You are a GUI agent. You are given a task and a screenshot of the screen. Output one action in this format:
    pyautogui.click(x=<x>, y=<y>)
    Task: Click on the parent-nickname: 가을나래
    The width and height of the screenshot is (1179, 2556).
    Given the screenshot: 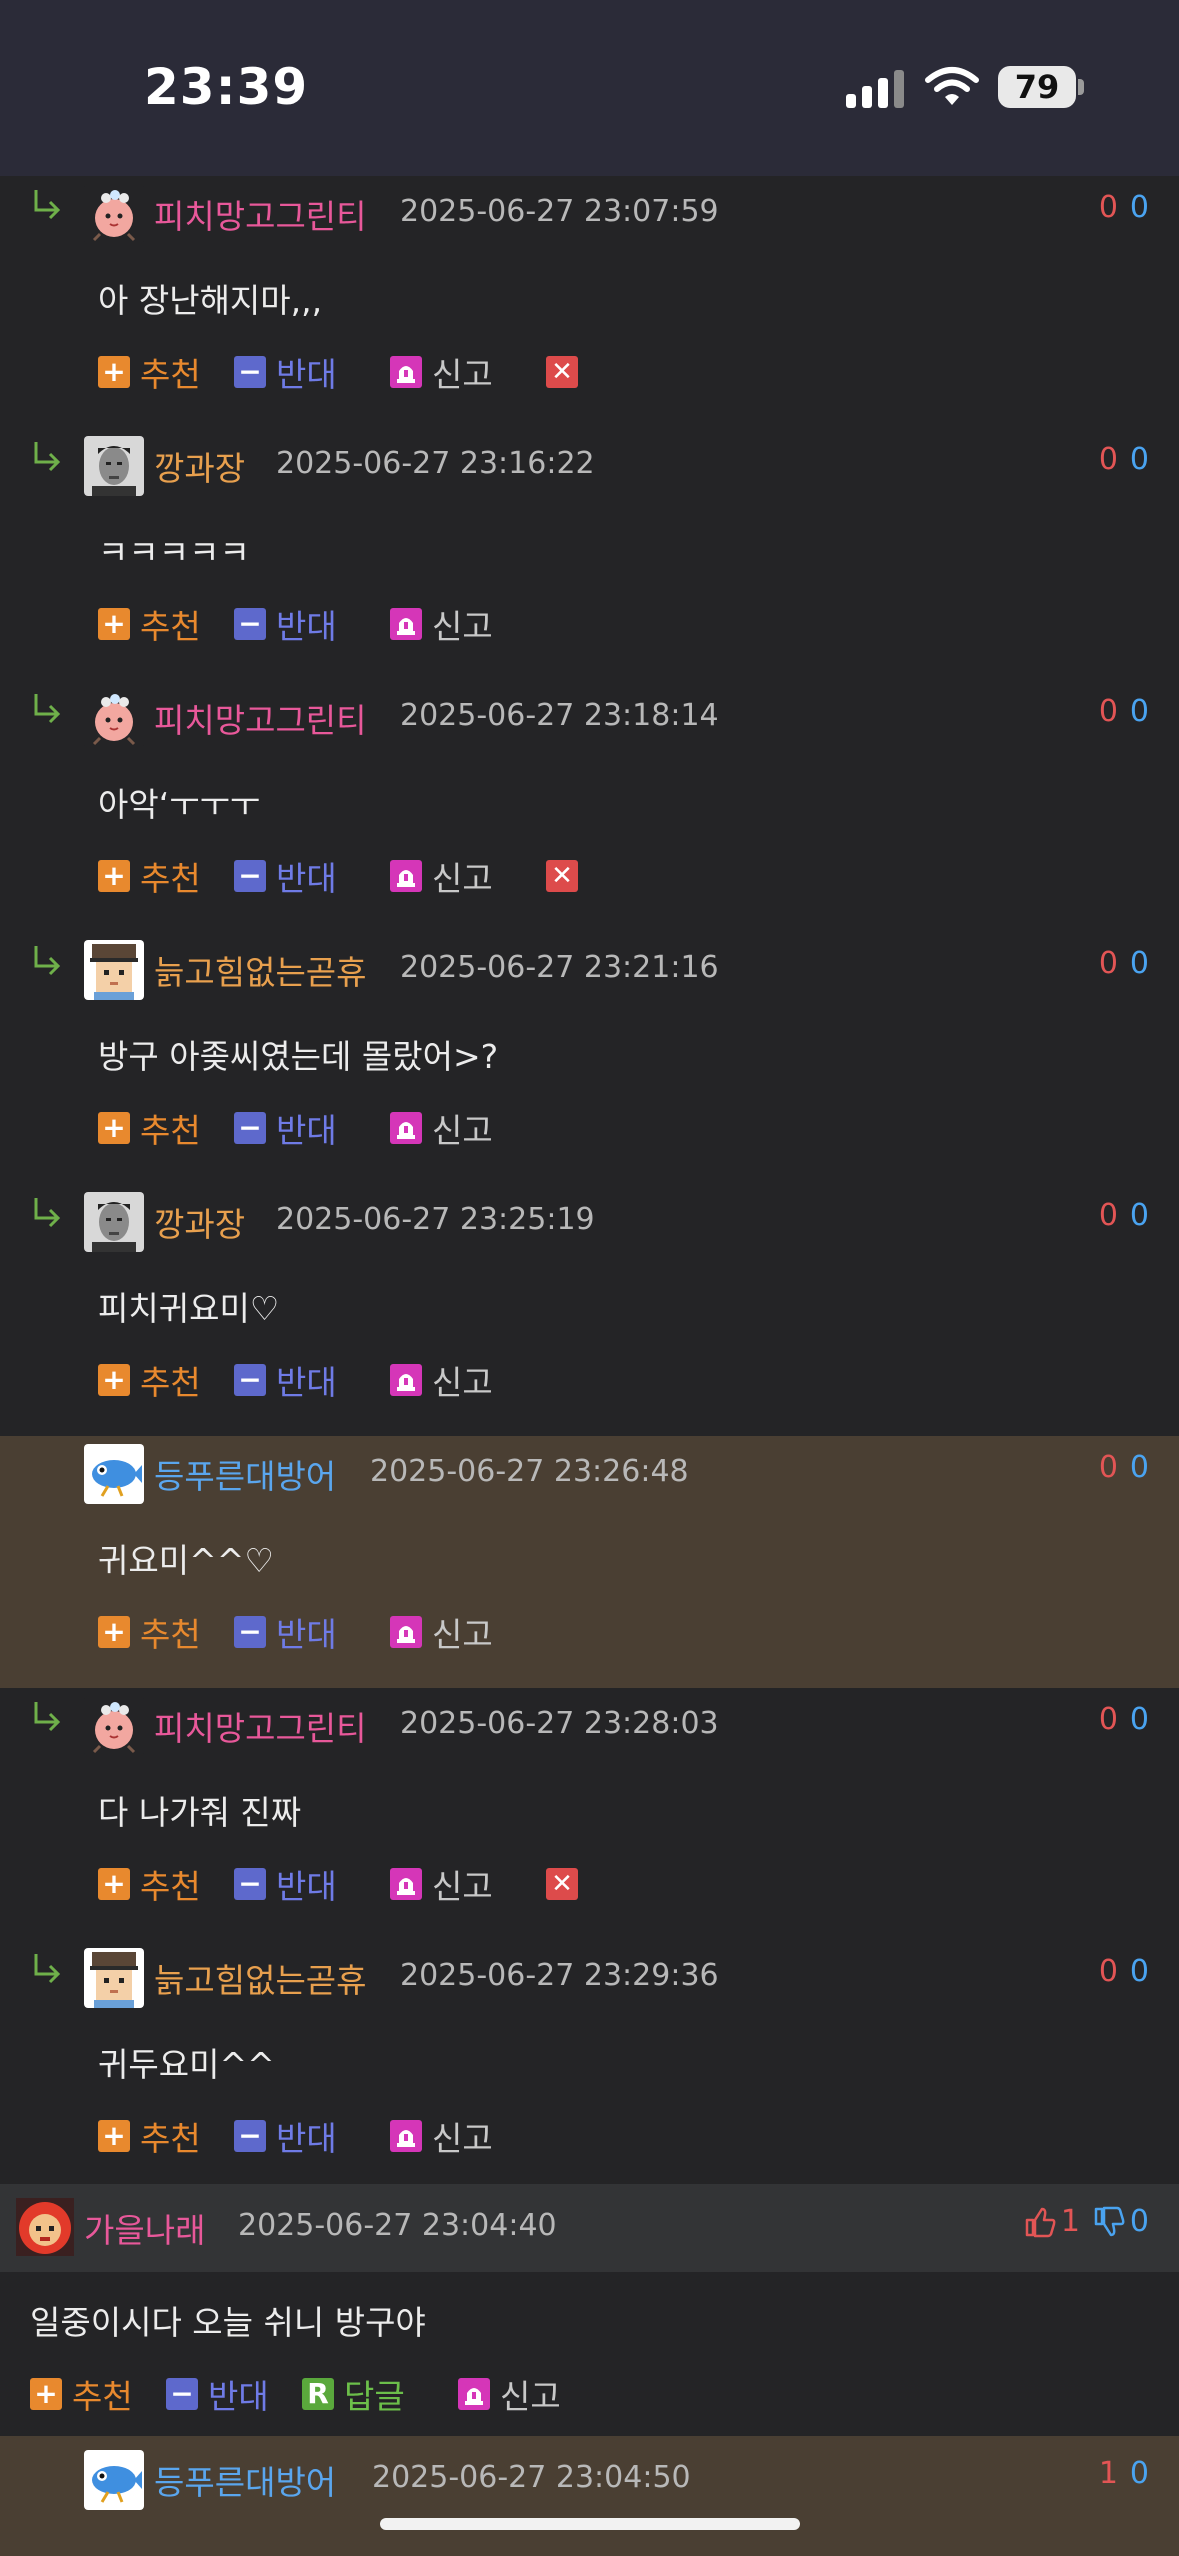 What is the action you would take?
    pyautogui.click(x=144, y=2228)
    